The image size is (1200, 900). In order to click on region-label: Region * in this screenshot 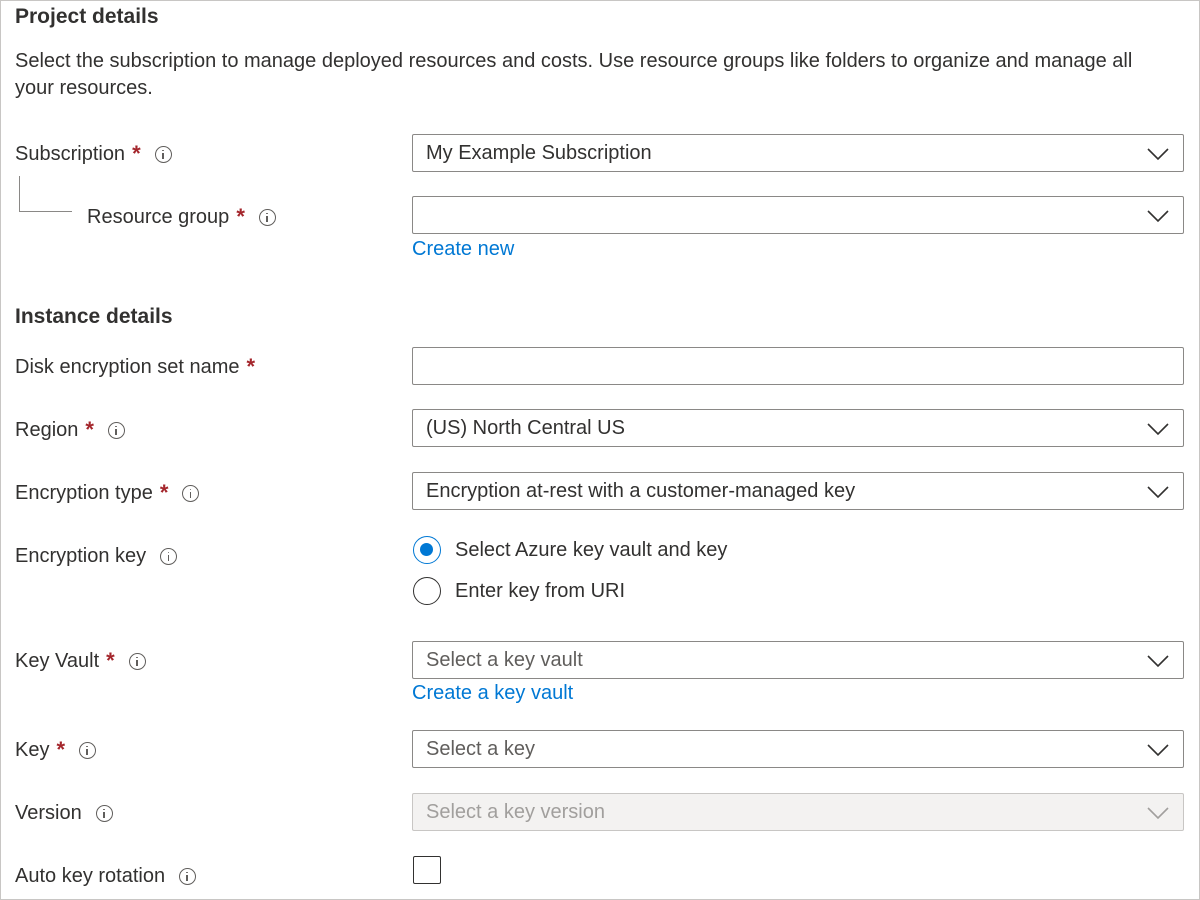, I will do `click(70, 430)`.